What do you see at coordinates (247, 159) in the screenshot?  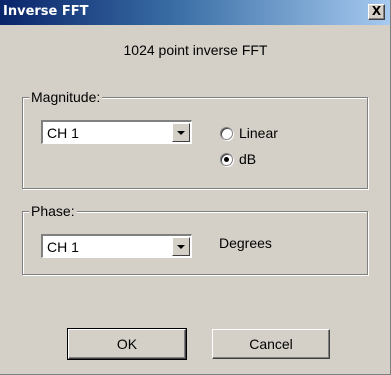 I see `db-radio-label: dB` at bounding box center [247, 159].